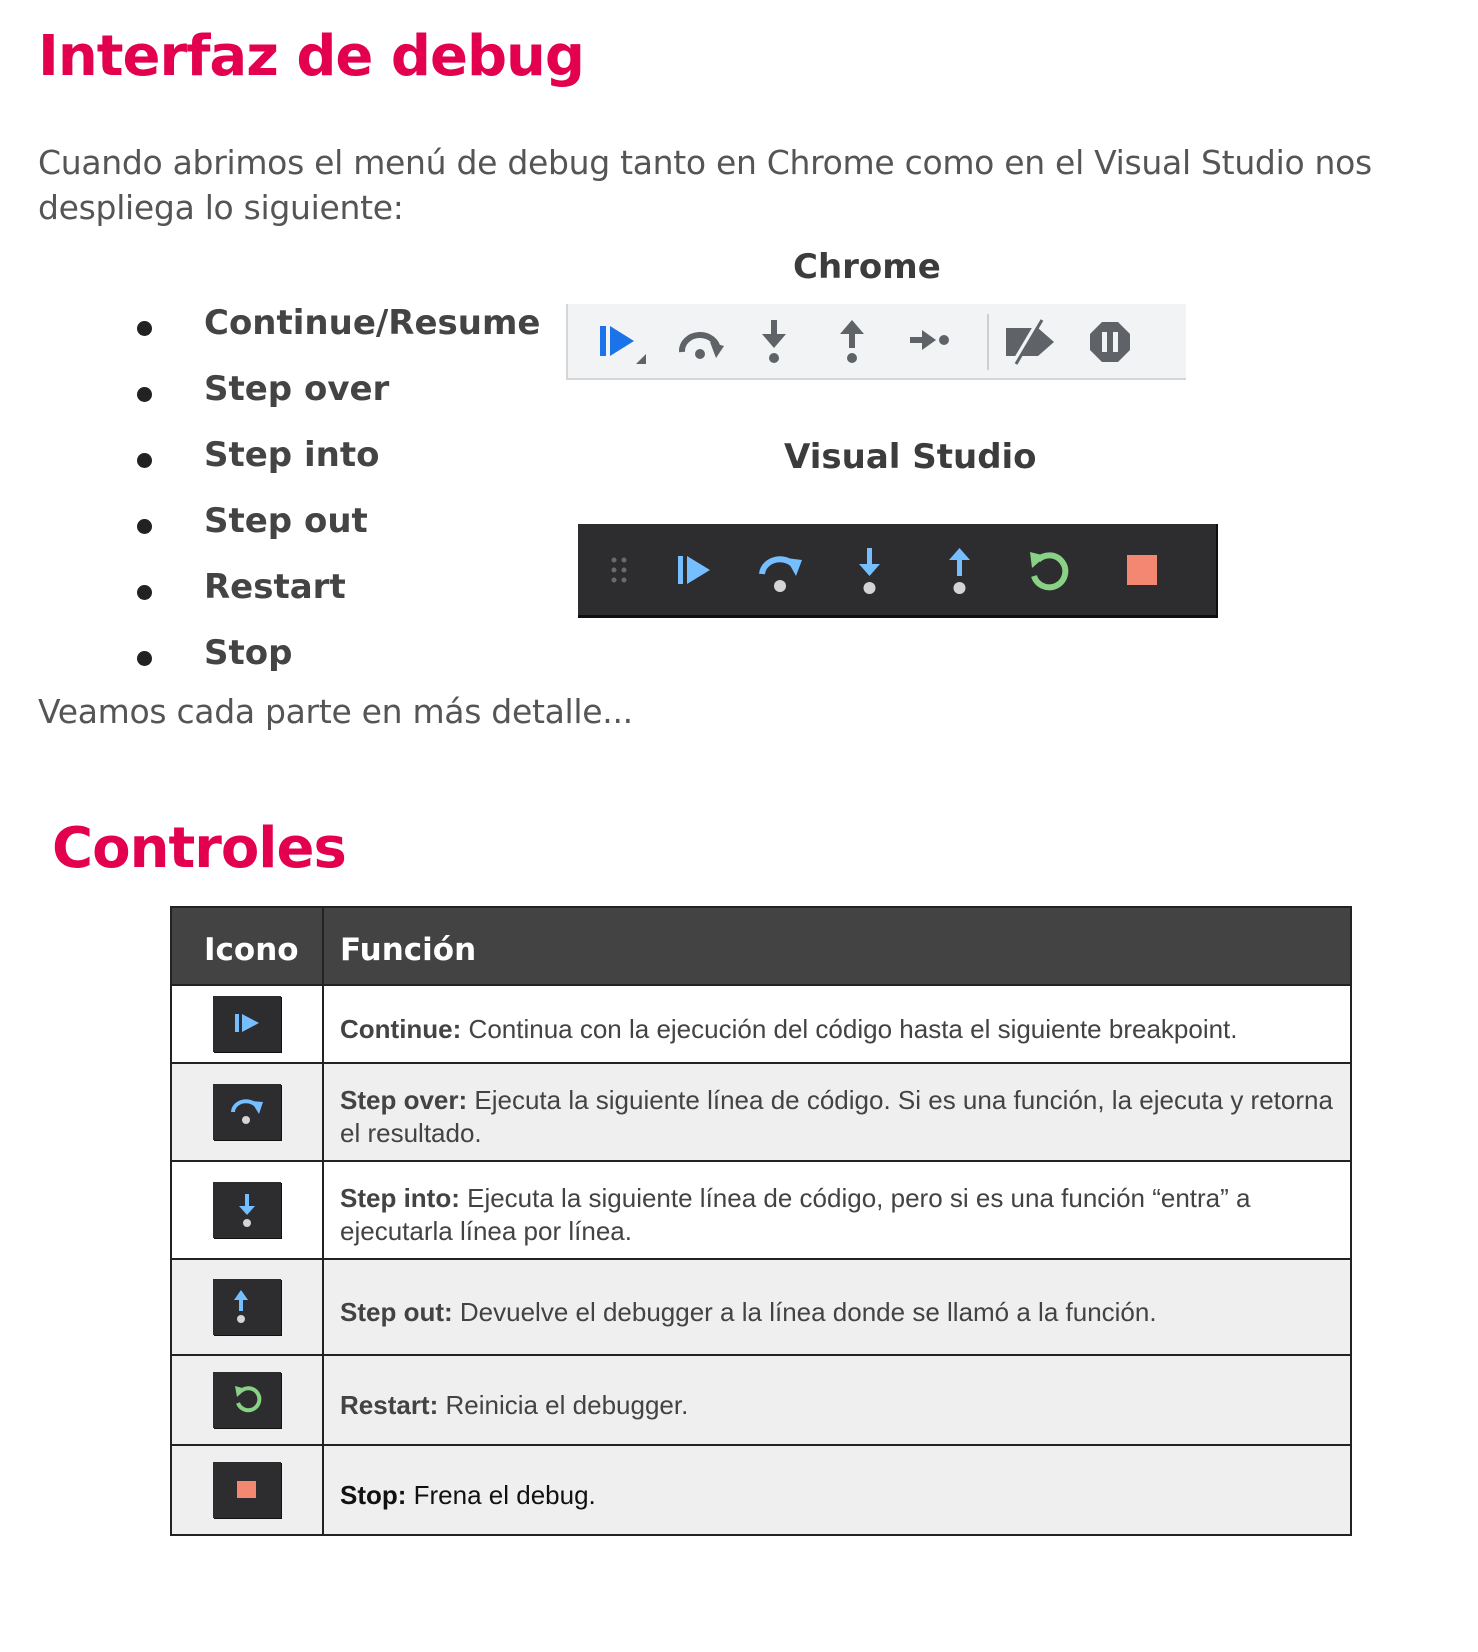  I want to click on list-item: Stop, so click(335, 666).